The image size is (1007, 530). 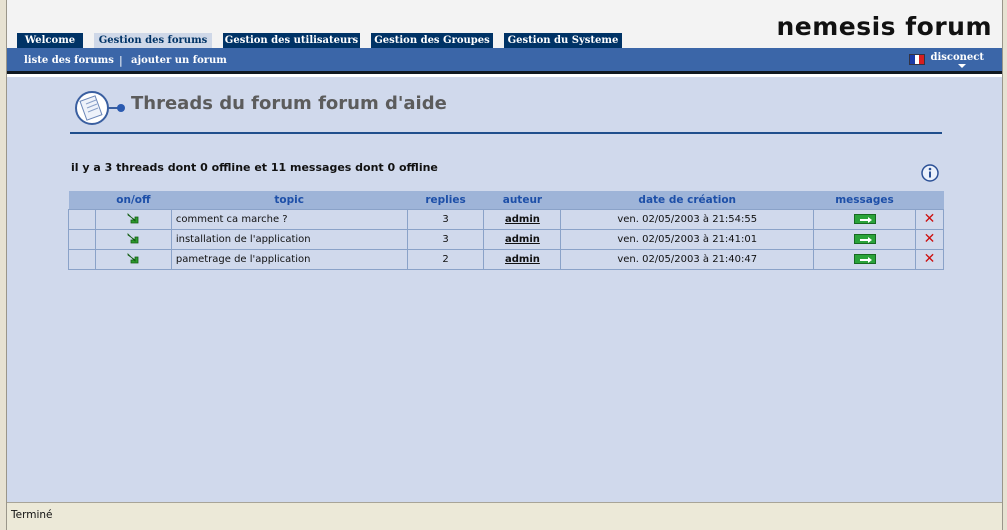 What do you see at coordinates (82, 200) in the screenshot?
I see `column-header-select` at bounding box center [82, 200].